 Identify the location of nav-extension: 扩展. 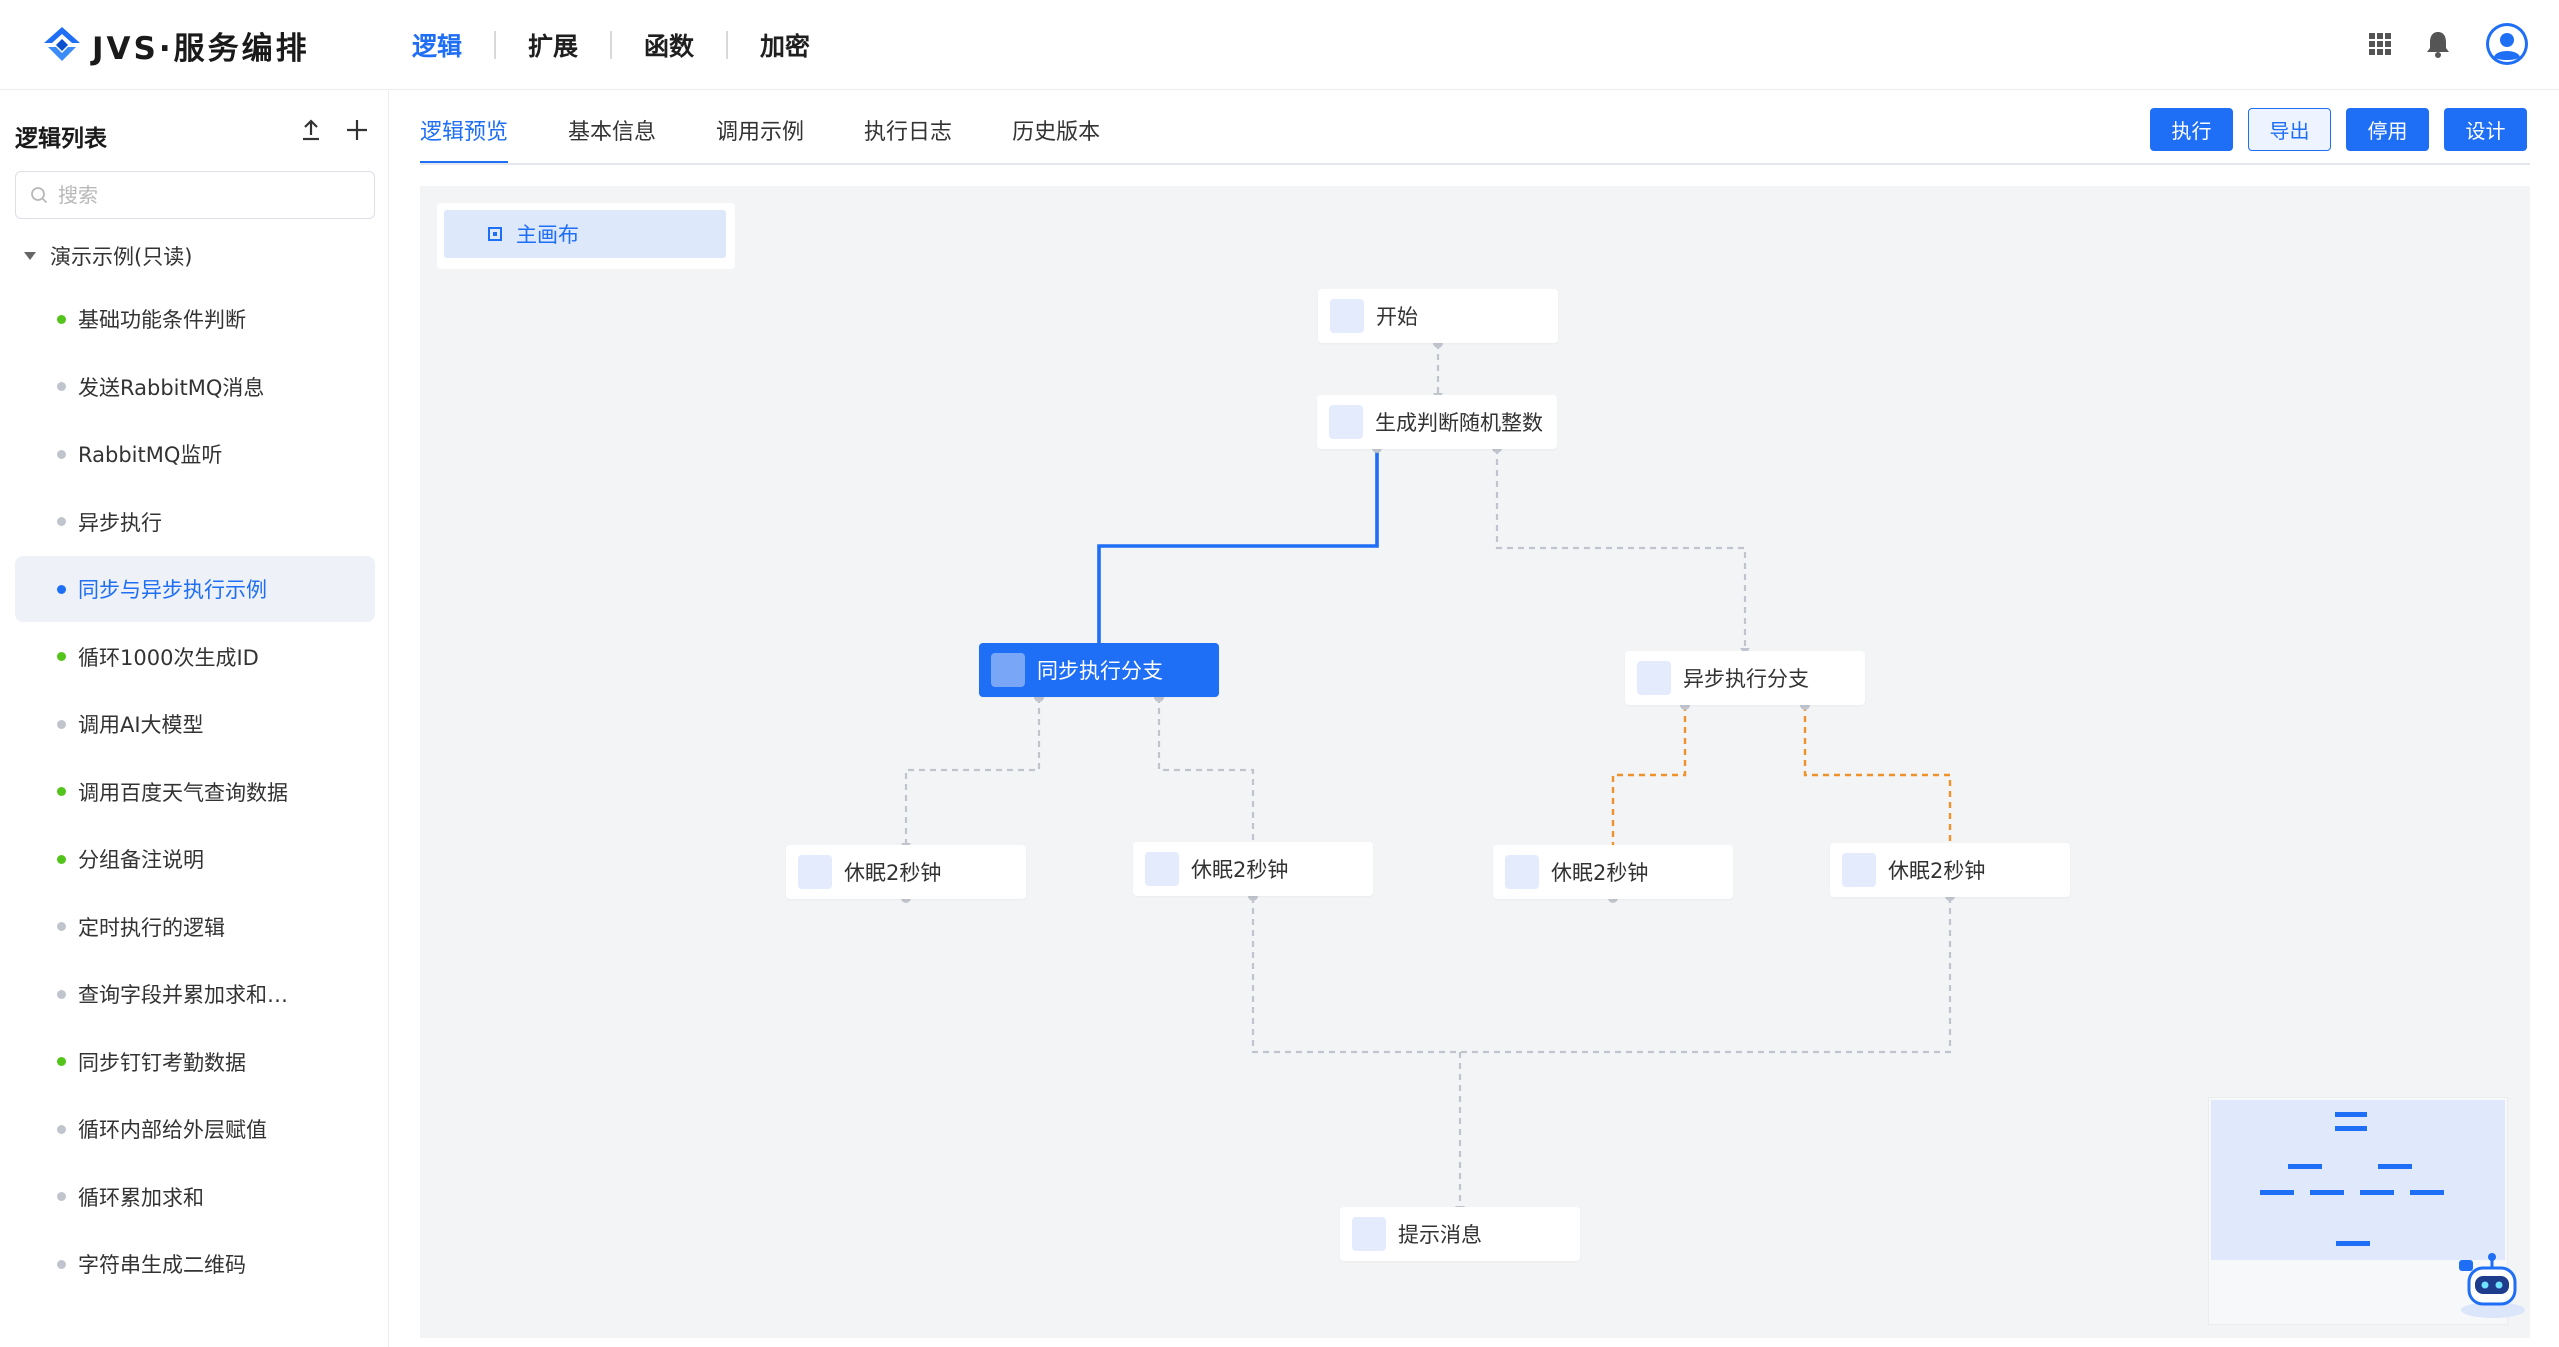
(553, 45).